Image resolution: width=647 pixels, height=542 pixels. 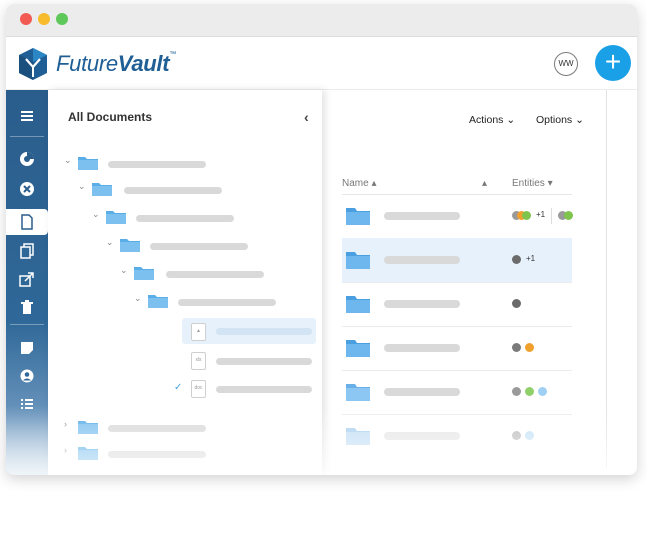 What do you see at coordinates (551, 216) in the screenshot?
I see `entity-divider` at bounding box center [551, 216].